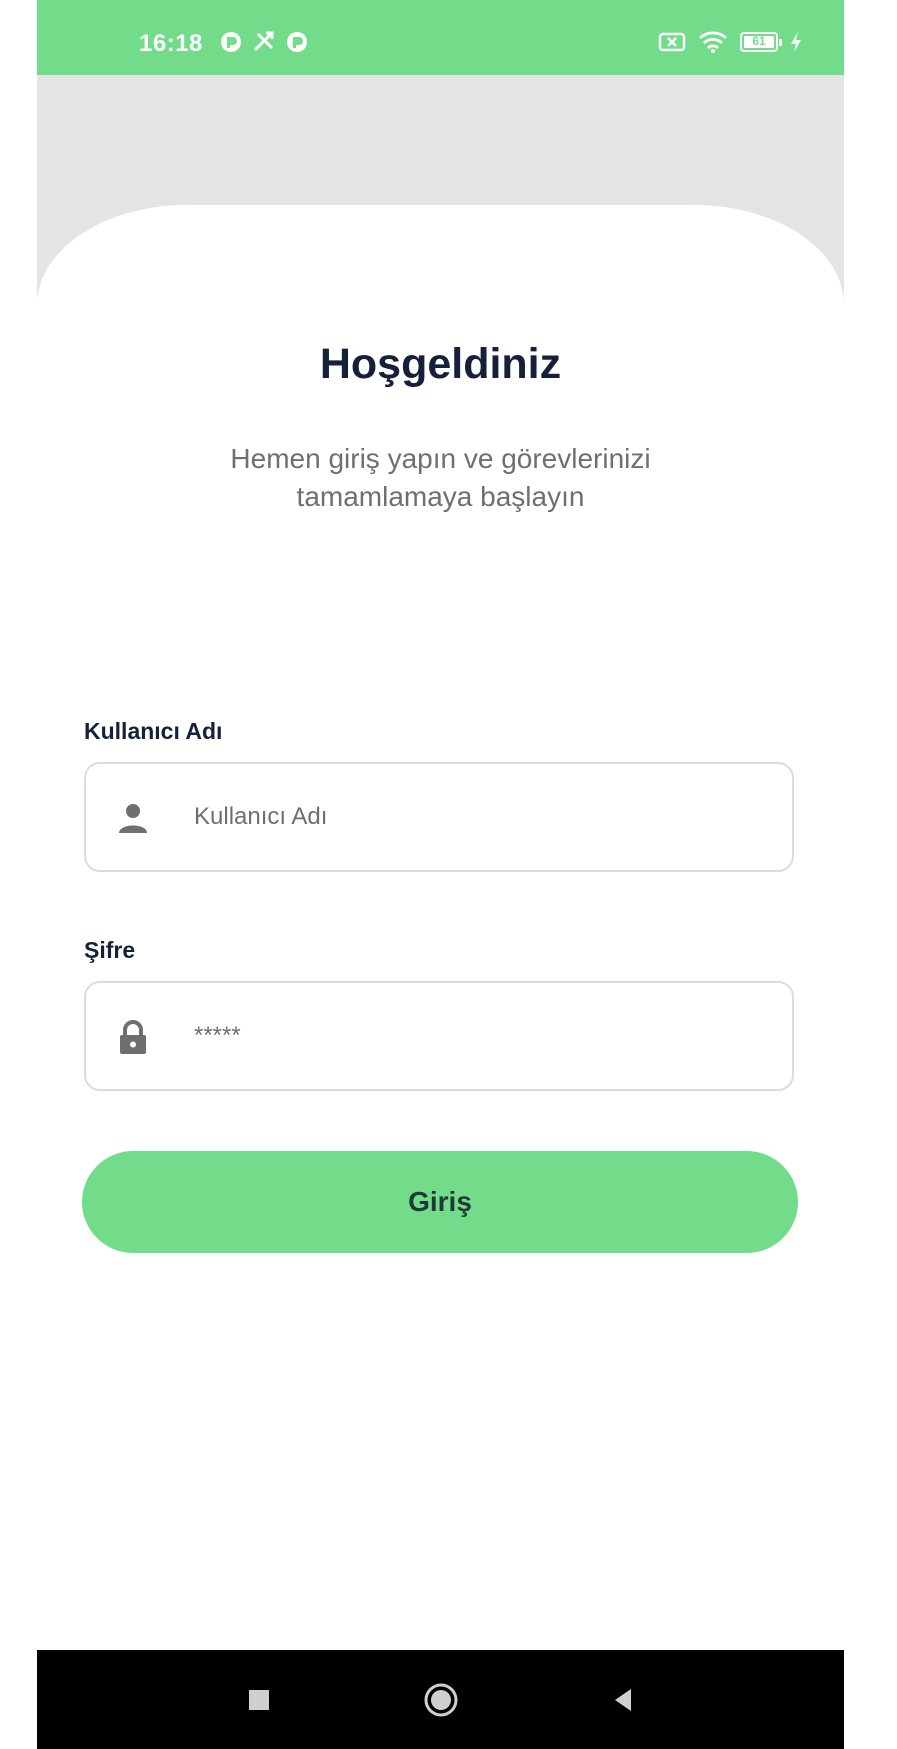 This screenshot has height=1749, width=897. Describe the element at coordinates (440, 37) in the screenshot. I see `status-bar: 16:18 61` at that location.